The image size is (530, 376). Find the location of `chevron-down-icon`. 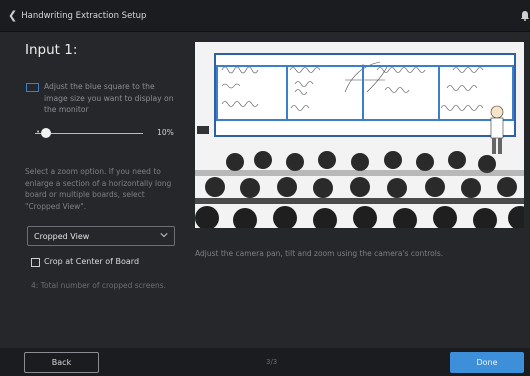

chevron-down-icon is located at coordinates (164, 235).